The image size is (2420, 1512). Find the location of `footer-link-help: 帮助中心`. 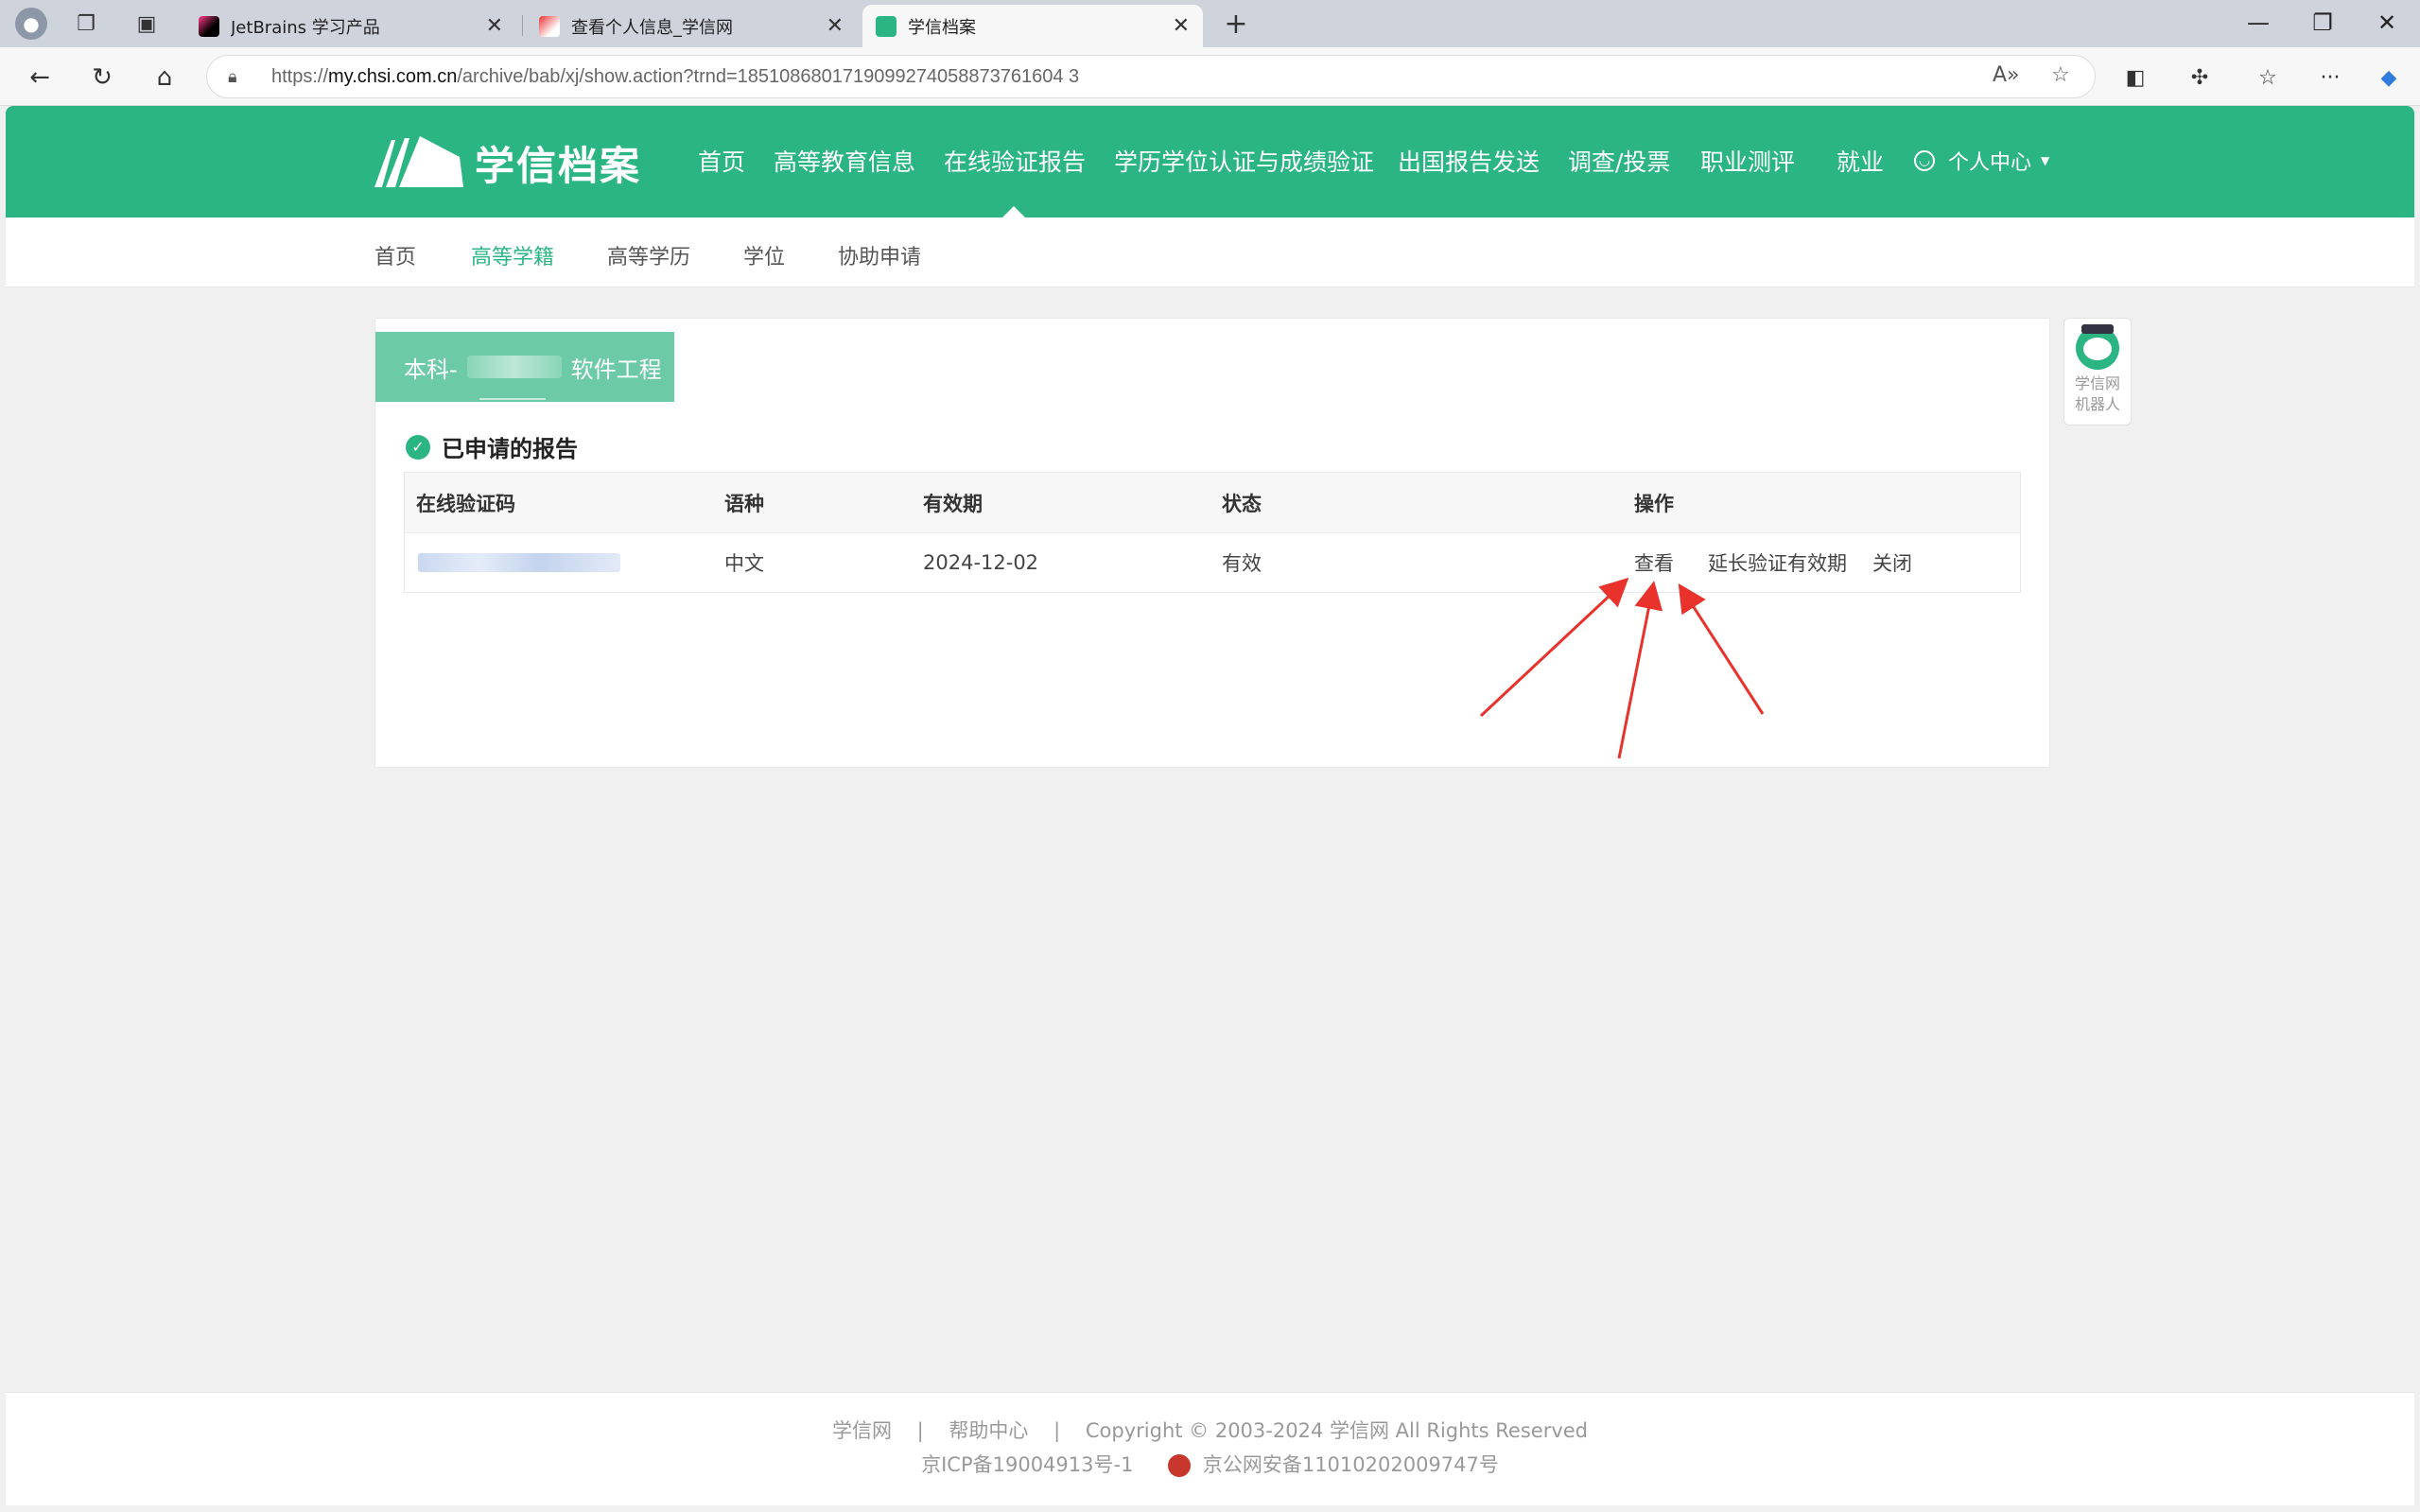

footer-link-help: 帮助中心 is located at coordinates (989, 1430).